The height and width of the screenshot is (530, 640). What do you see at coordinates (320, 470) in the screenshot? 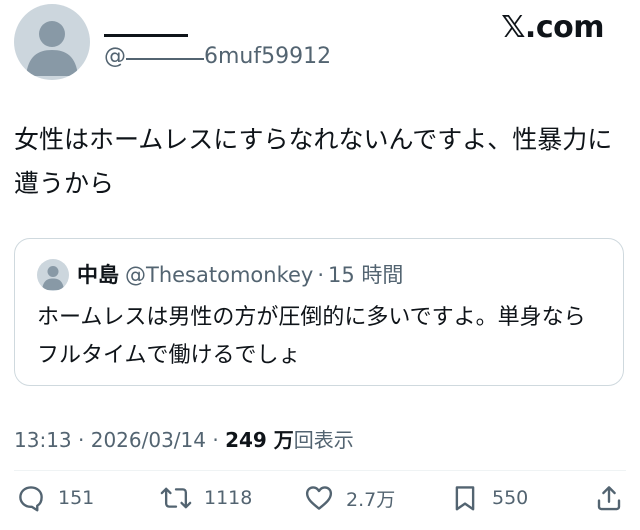
I see `divider` at bounding box center [320, 470].